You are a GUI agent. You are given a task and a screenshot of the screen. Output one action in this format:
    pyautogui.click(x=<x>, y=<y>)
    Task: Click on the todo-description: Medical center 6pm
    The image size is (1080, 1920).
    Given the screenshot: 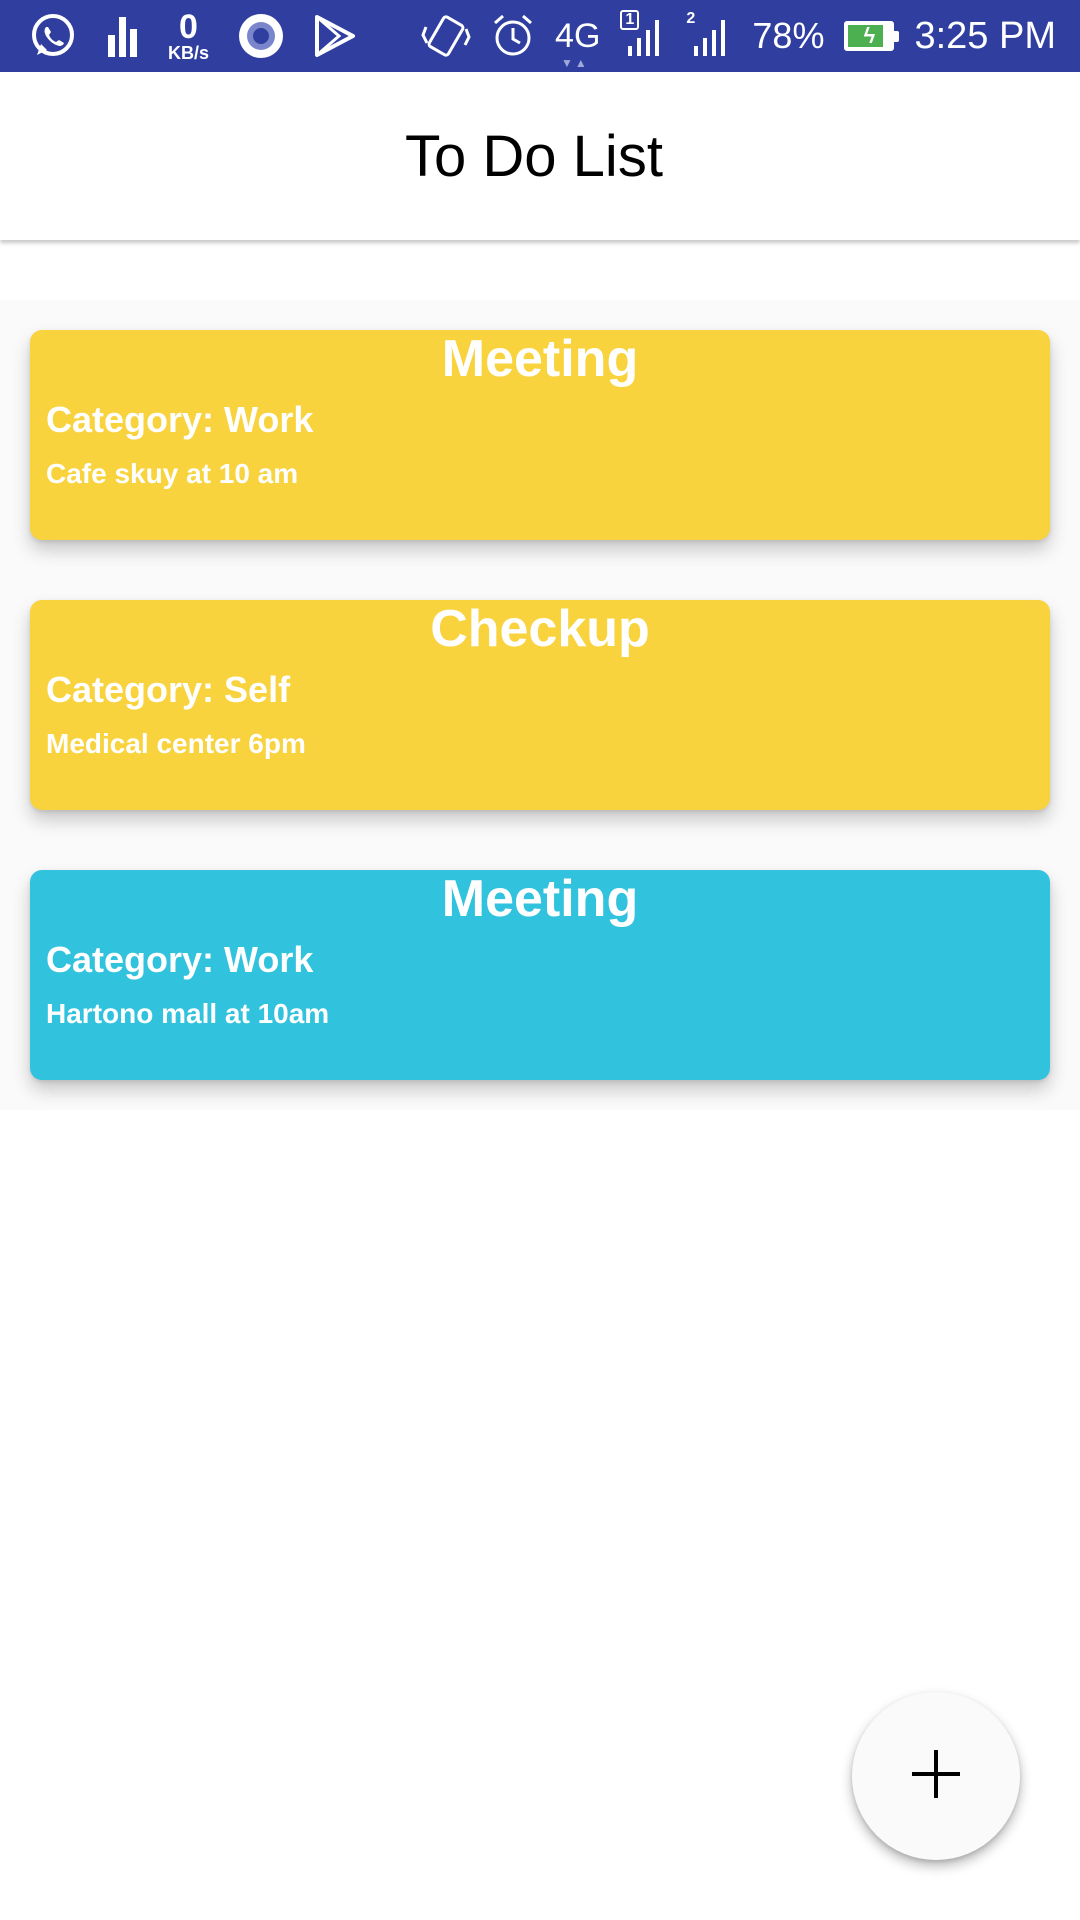 What is the action you would take?
    pyautogui.click(x=176, y=743)
    